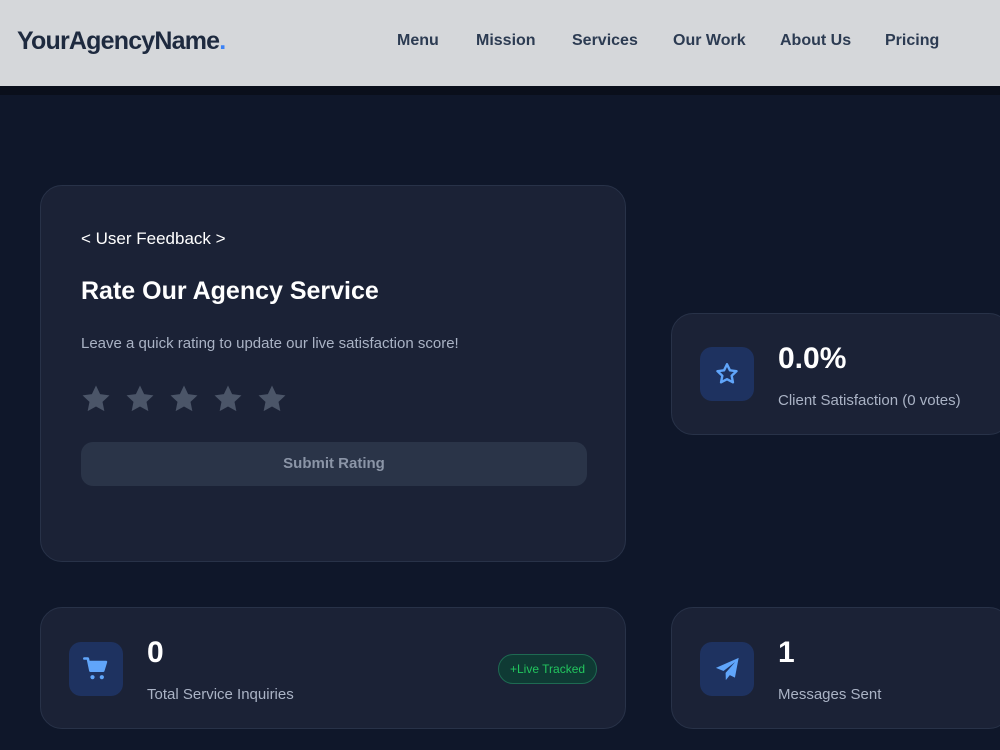 Image resolution: width=1000 pixels, height=750 pixels. What do you see at coordinates (96, 399) in the screenshot?
I see `star-1-icon` at bounding box center [96, 399].